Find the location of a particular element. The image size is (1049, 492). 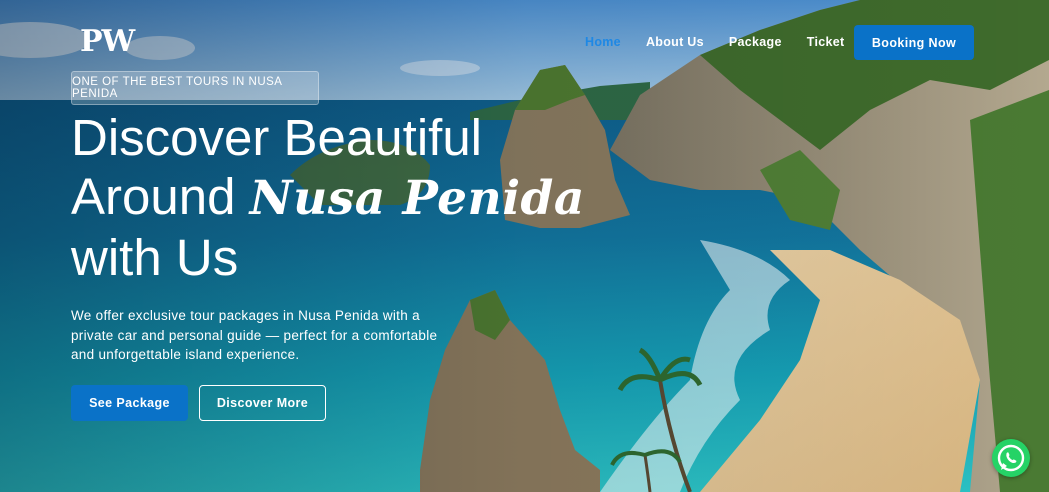

main-nav: Home About Us Package Ticket is located at coordinates (714, 42).